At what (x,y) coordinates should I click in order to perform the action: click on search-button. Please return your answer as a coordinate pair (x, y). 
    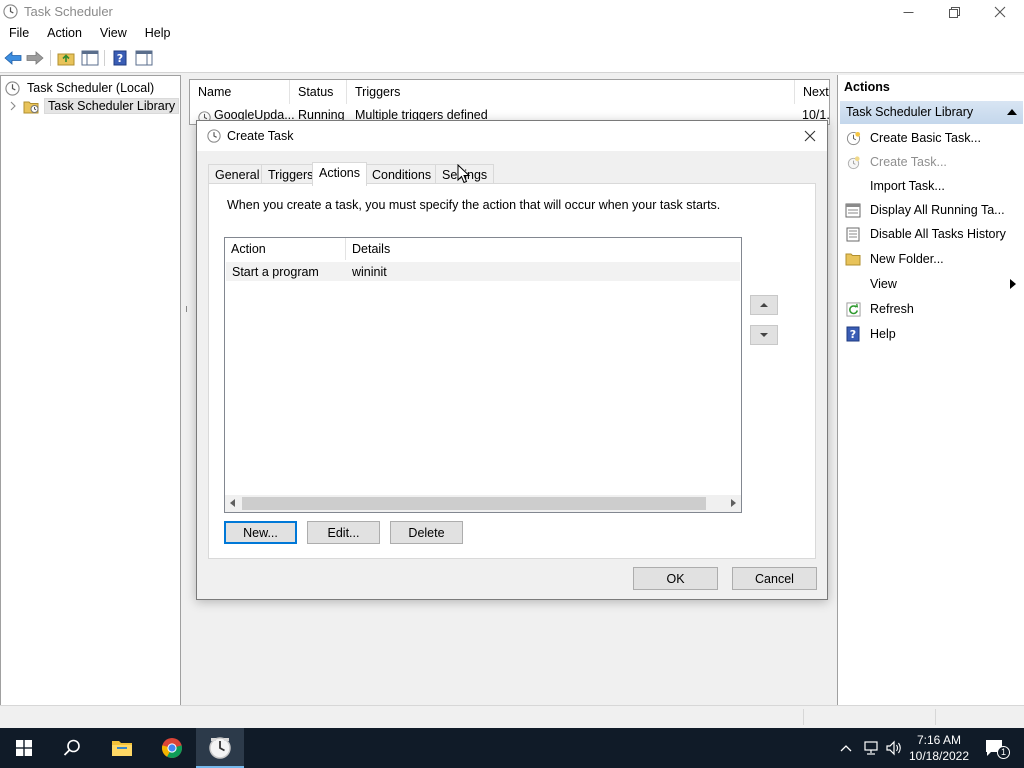
    Looking at the image, I should click on (72, 748).